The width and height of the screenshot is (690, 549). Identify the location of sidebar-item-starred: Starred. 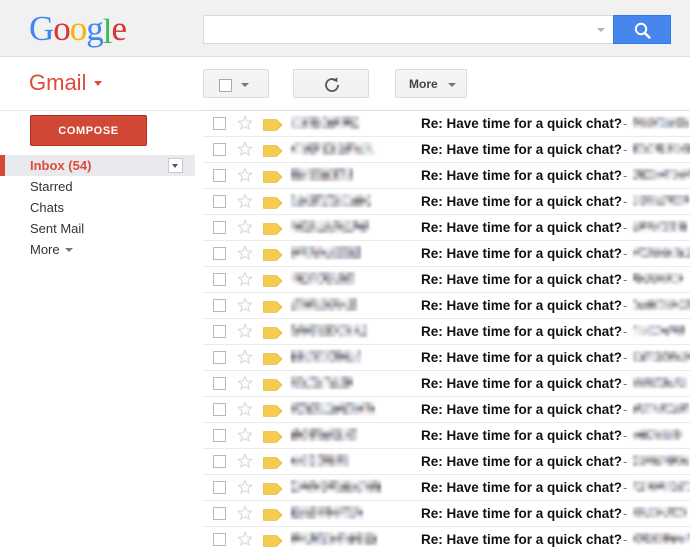
(97, 186).